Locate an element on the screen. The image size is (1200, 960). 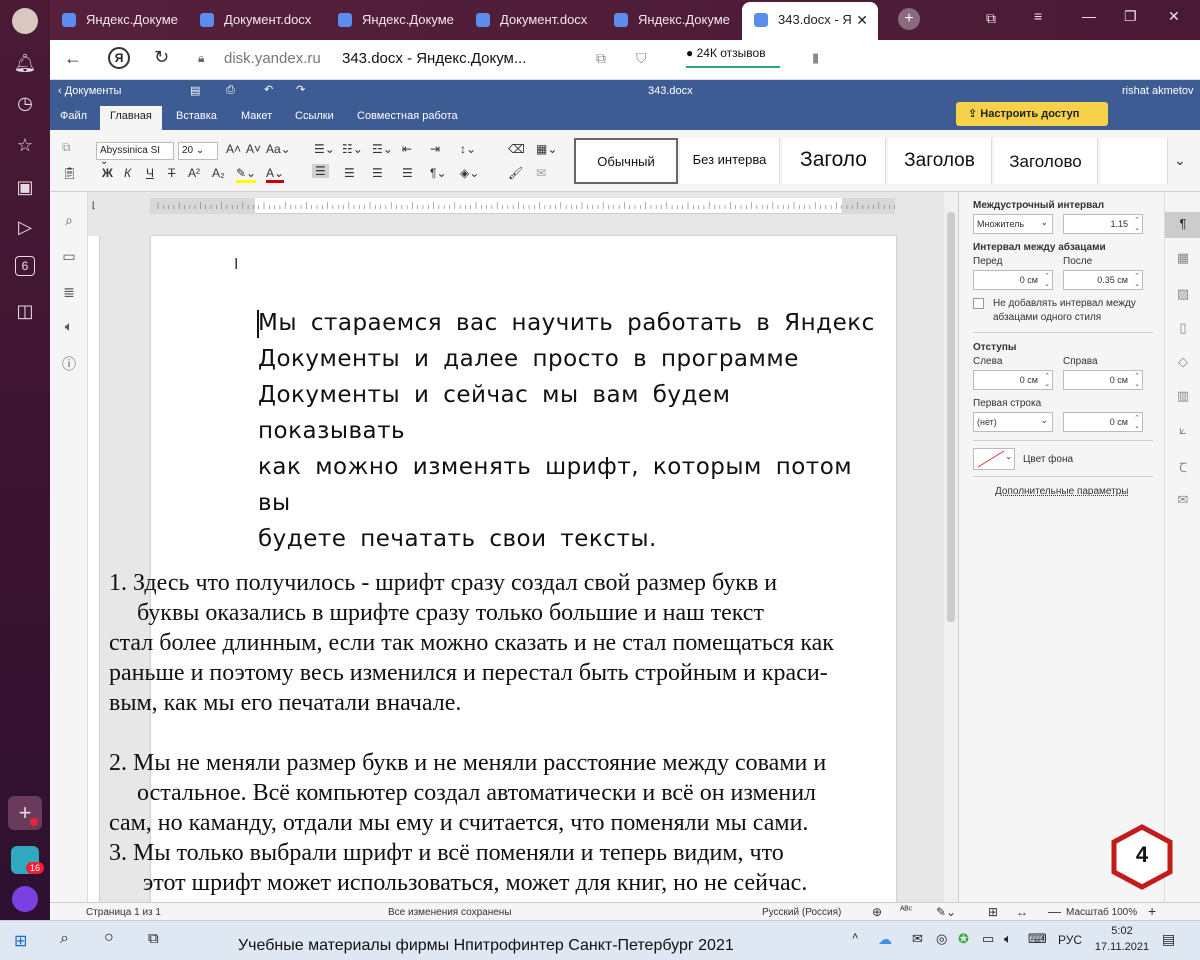
vertical-ruler is located at coordinates (94, 569).